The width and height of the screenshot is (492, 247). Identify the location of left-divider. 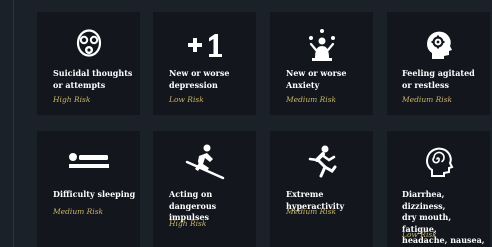
(13, 123).